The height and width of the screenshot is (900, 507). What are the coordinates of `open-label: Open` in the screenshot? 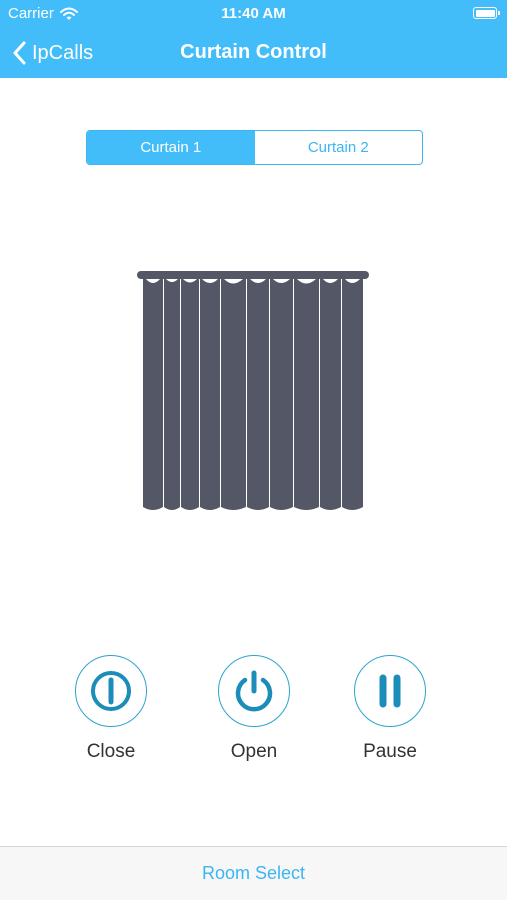 It's located at (254, 751).